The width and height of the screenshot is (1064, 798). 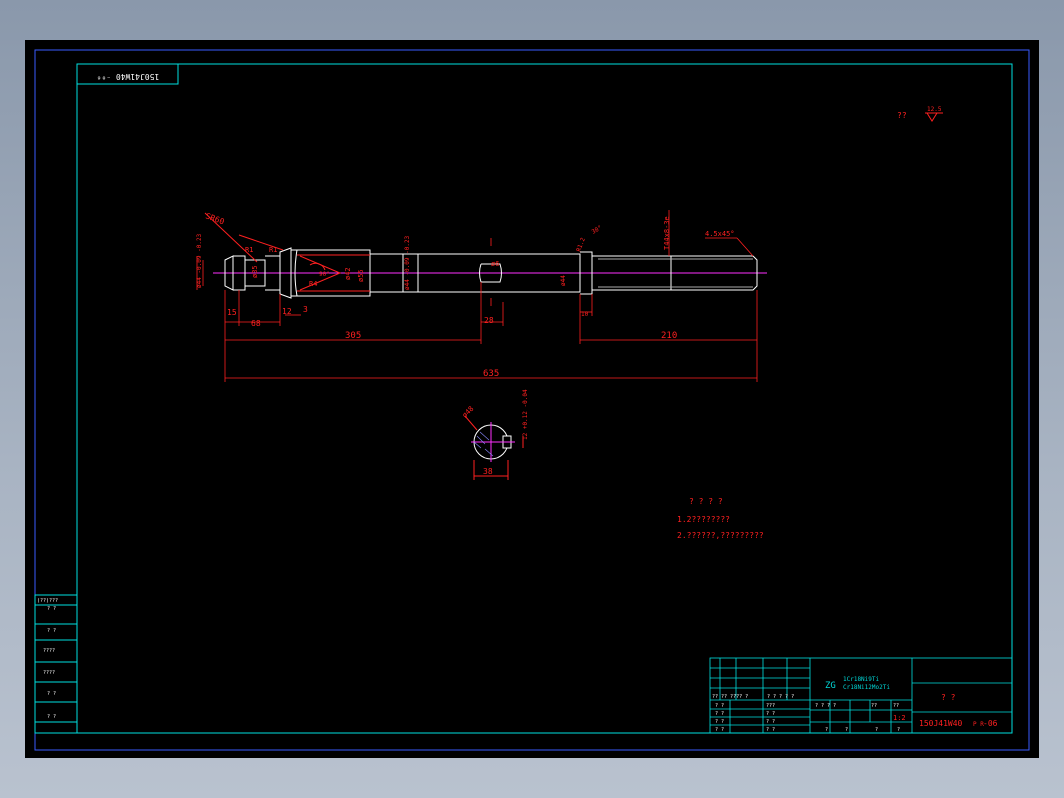 What do you see at coordinates (770, 714) in the screenshot?
I see `sign-row2-2: ? ?` at bounding box center [770, 714].